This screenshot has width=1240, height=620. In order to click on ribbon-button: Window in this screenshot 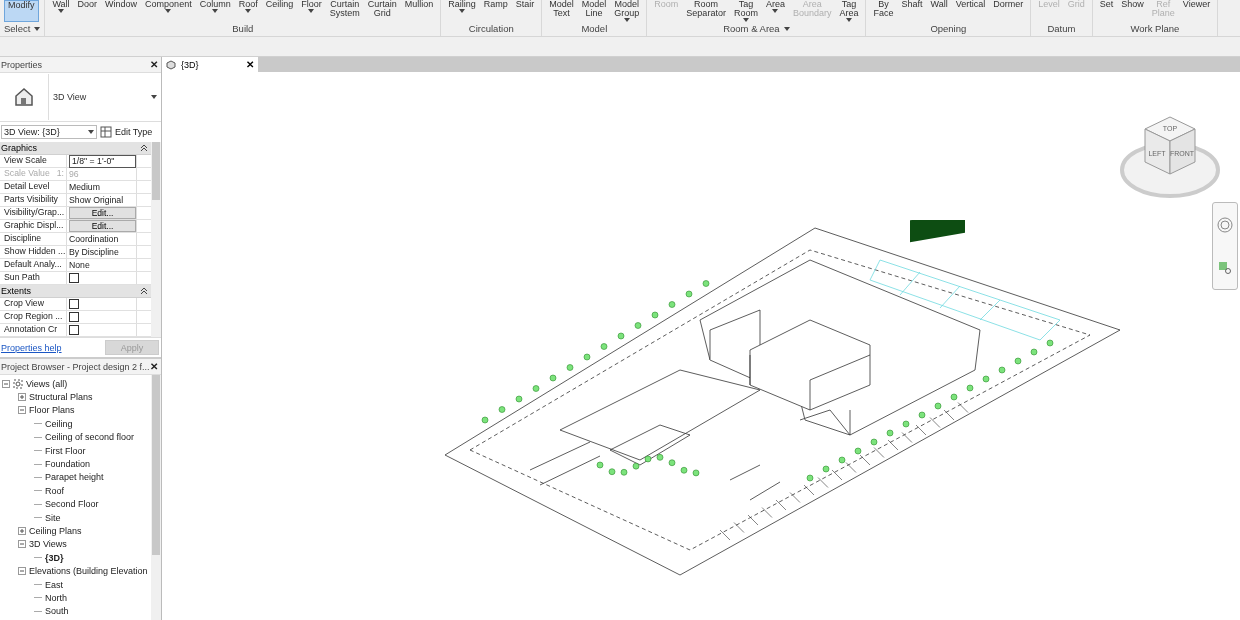, I will do `click(121, 11)`.